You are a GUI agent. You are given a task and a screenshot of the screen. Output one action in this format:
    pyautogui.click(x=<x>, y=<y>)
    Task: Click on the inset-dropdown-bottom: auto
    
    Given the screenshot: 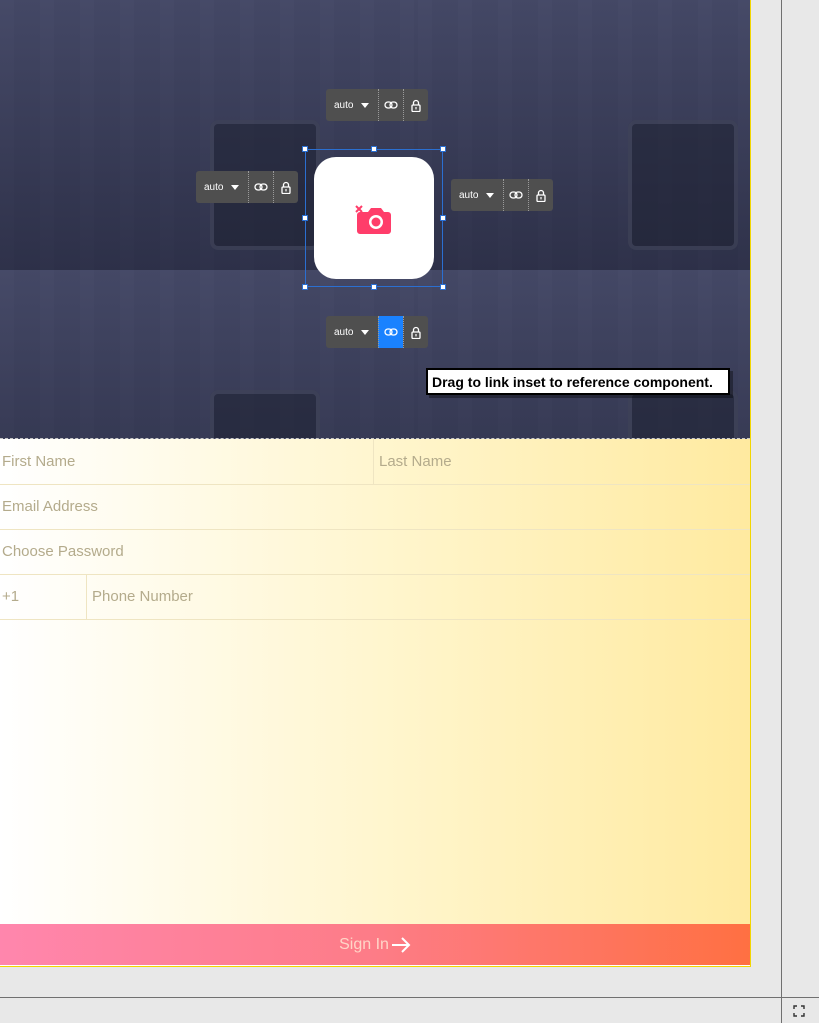 What is the action you would take?
    pyautogui.click(x=352, y=332)
    